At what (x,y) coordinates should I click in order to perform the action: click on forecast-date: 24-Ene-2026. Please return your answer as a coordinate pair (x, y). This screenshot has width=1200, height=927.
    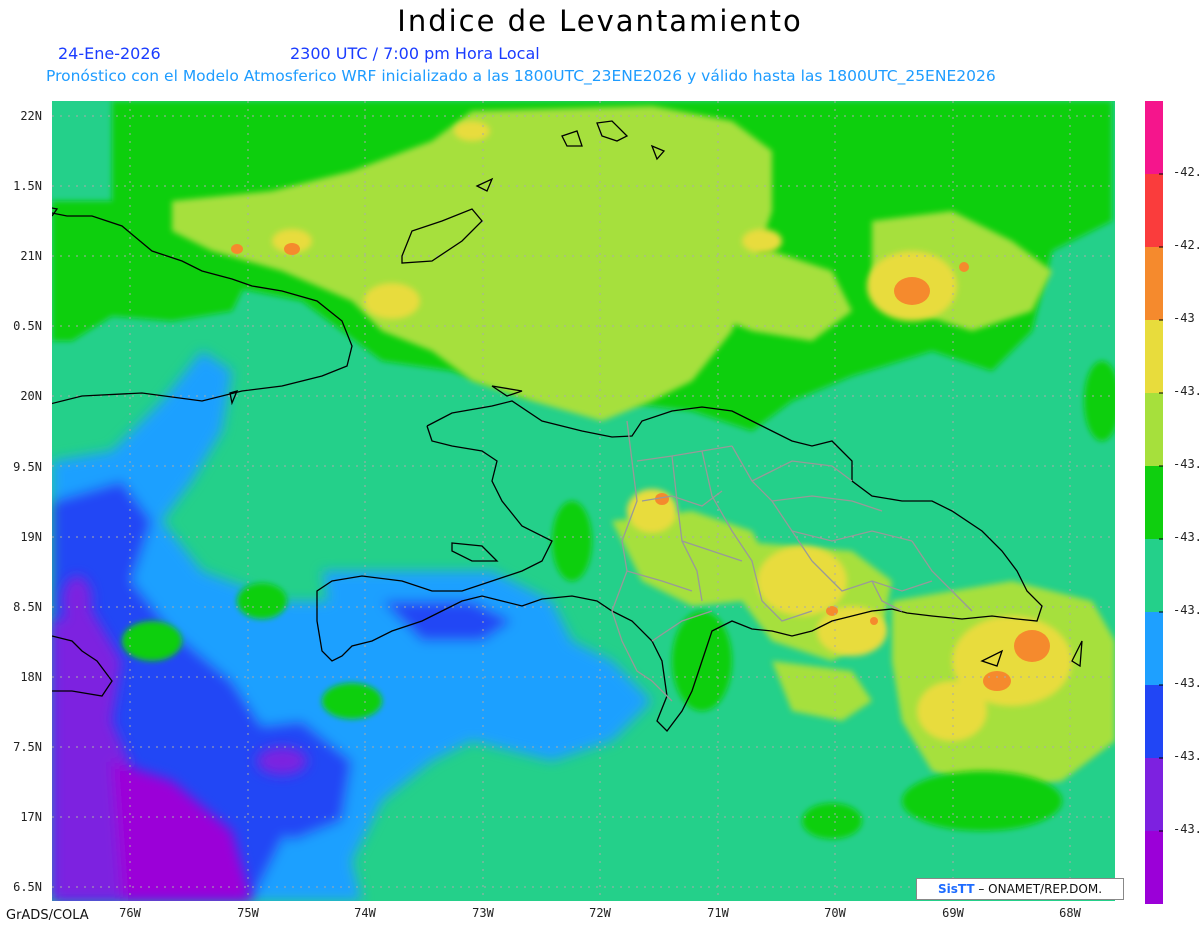
    Looking at the image, I should click on (109, 53).